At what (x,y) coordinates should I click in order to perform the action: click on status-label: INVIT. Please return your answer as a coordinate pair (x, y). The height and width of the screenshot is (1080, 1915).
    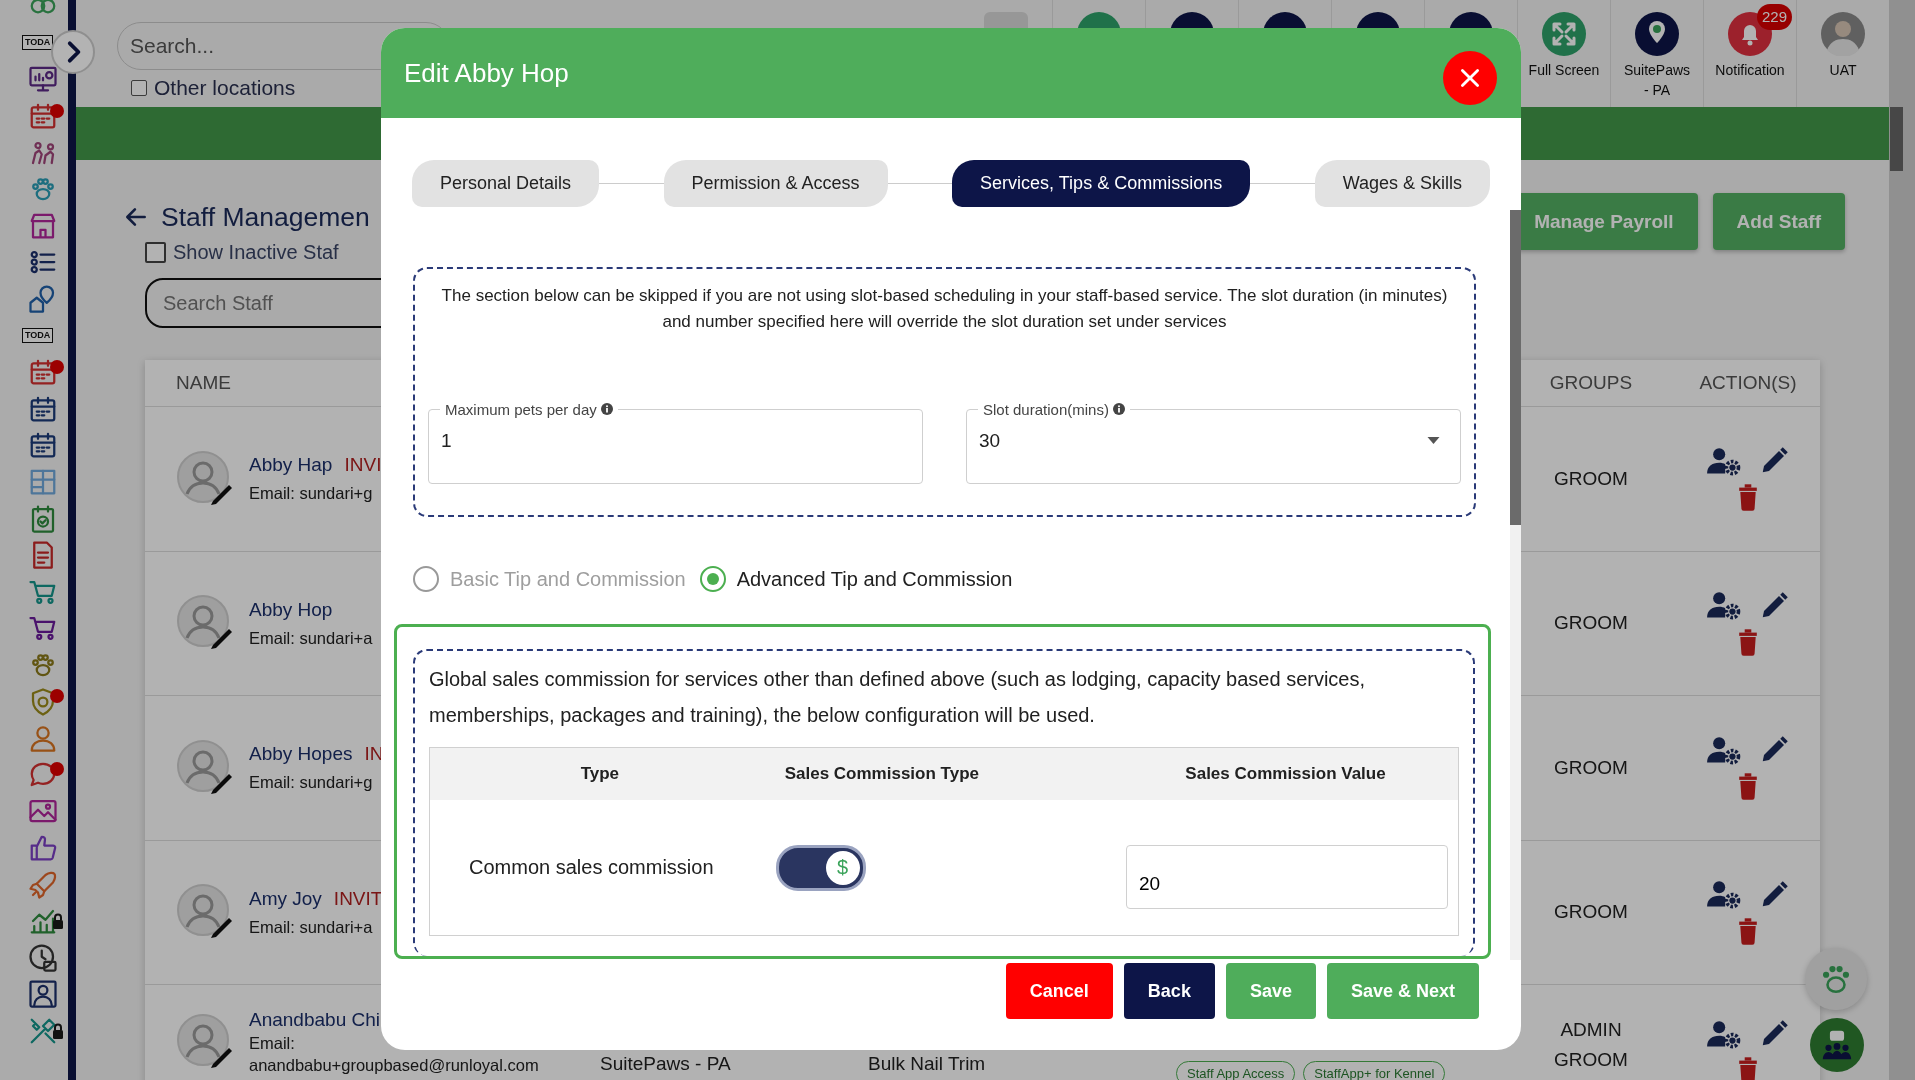
    Looking at the image, I should click on (358, 898).